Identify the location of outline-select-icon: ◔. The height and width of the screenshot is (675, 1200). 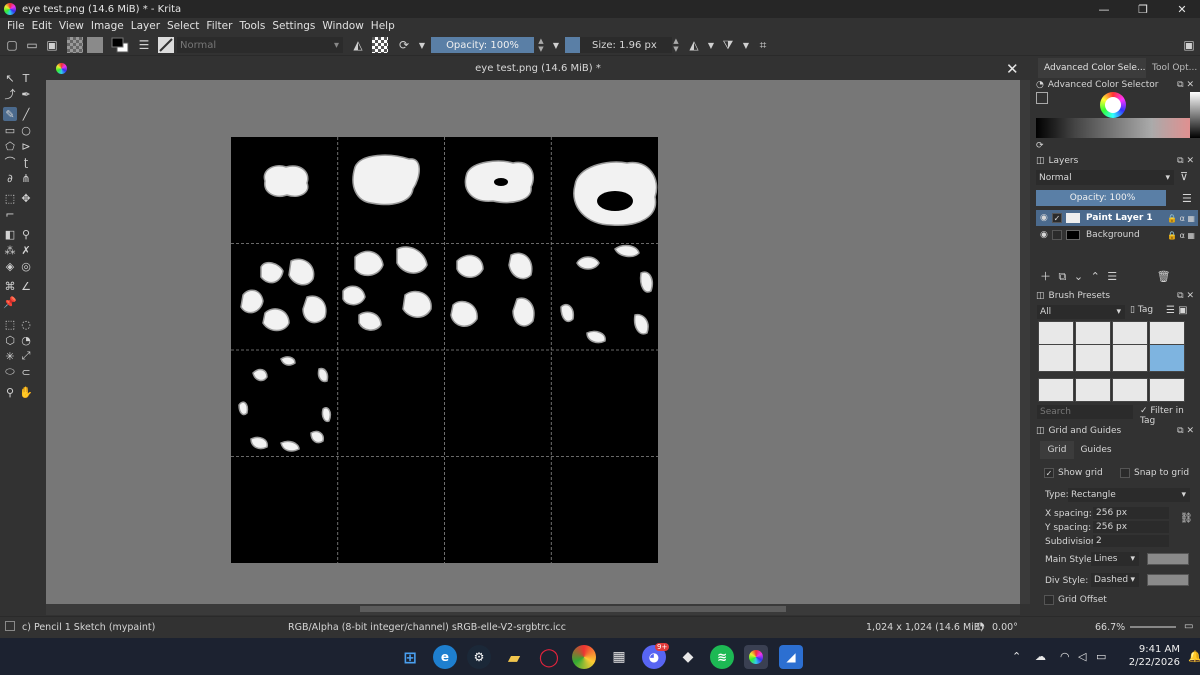
(26, 340).